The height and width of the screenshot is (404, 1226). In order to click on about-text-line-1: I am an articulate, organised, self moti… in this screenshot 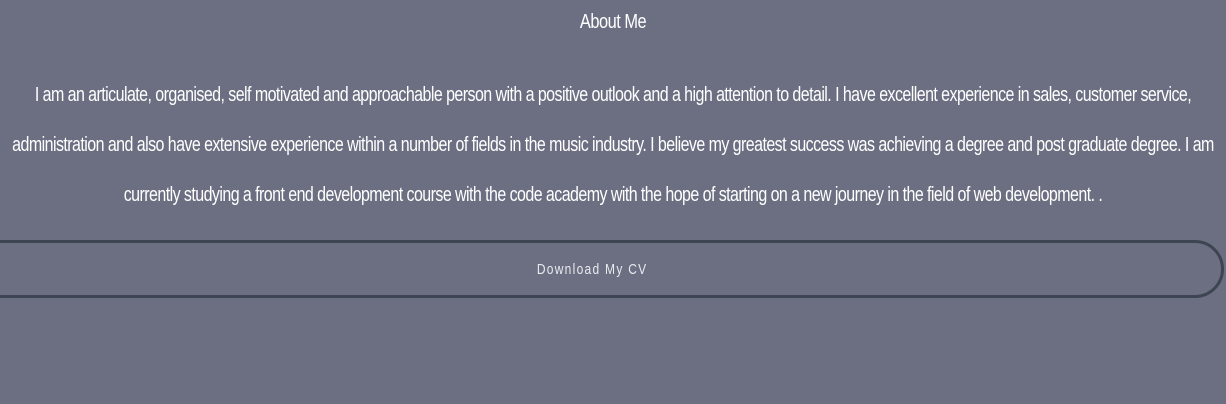, I will do `click(613, 95)`.